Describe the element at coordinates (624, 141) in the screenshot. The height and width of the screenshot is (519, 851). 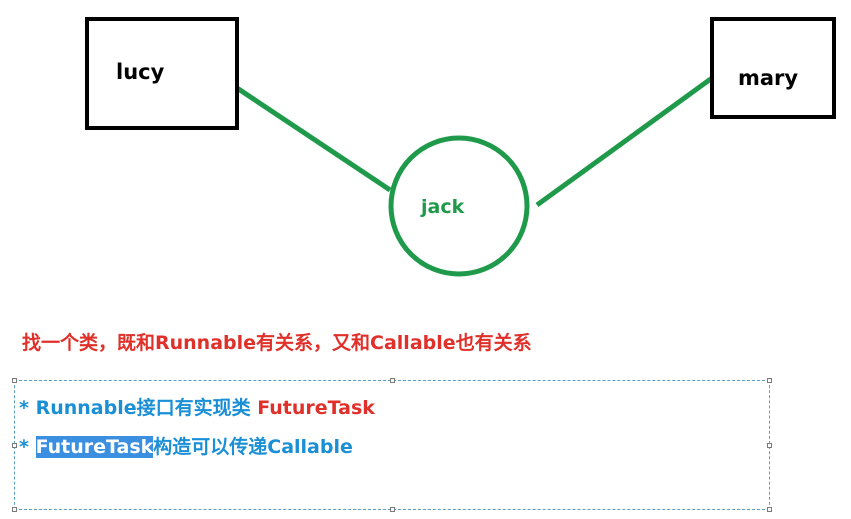
I see `edge-jack-mary` at that location.